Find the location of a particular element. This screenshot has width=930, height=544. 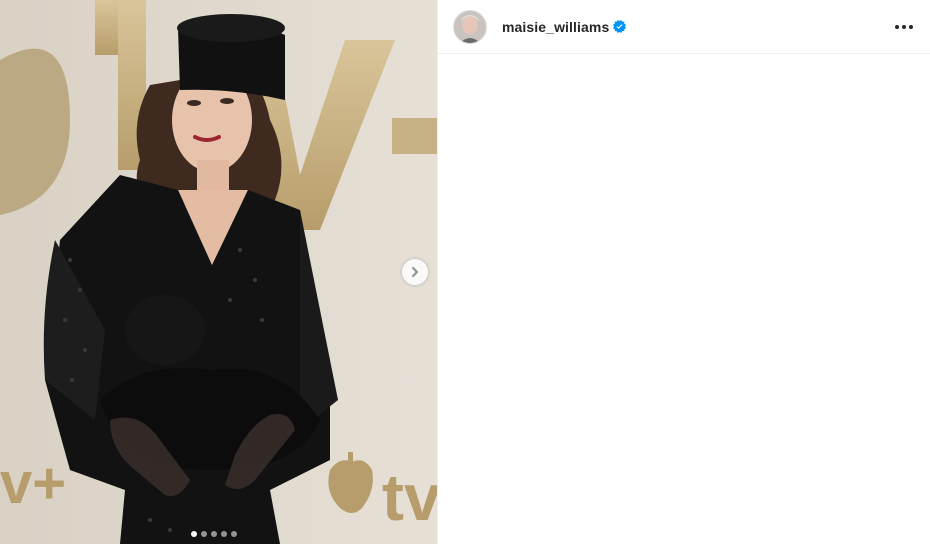

carousel-next-button is located at coordinates (415, 272).